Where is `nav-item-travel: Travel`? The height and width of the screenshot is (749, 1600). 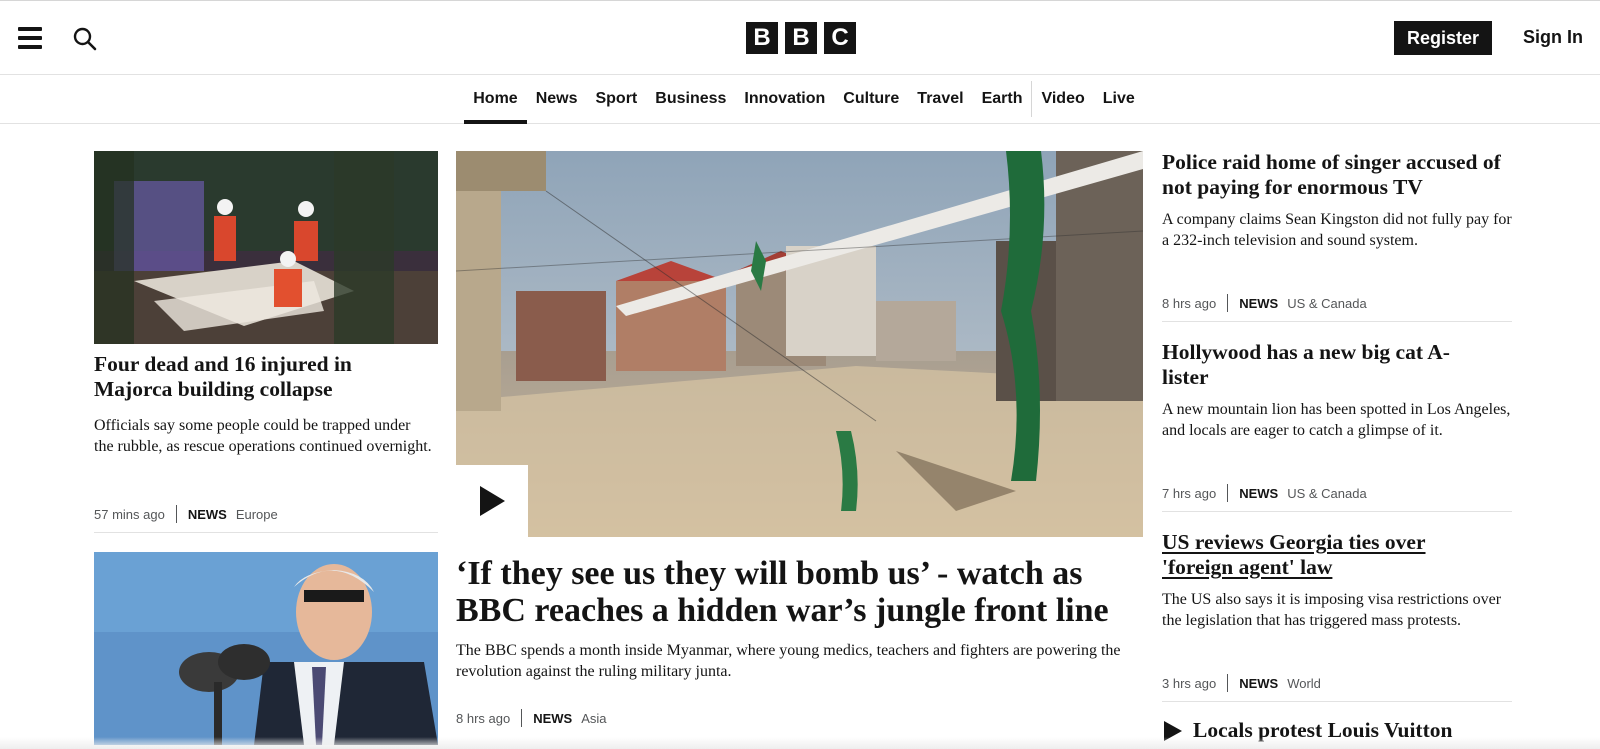 nav-item-travel: Travel is located at coordinates (940, 99).